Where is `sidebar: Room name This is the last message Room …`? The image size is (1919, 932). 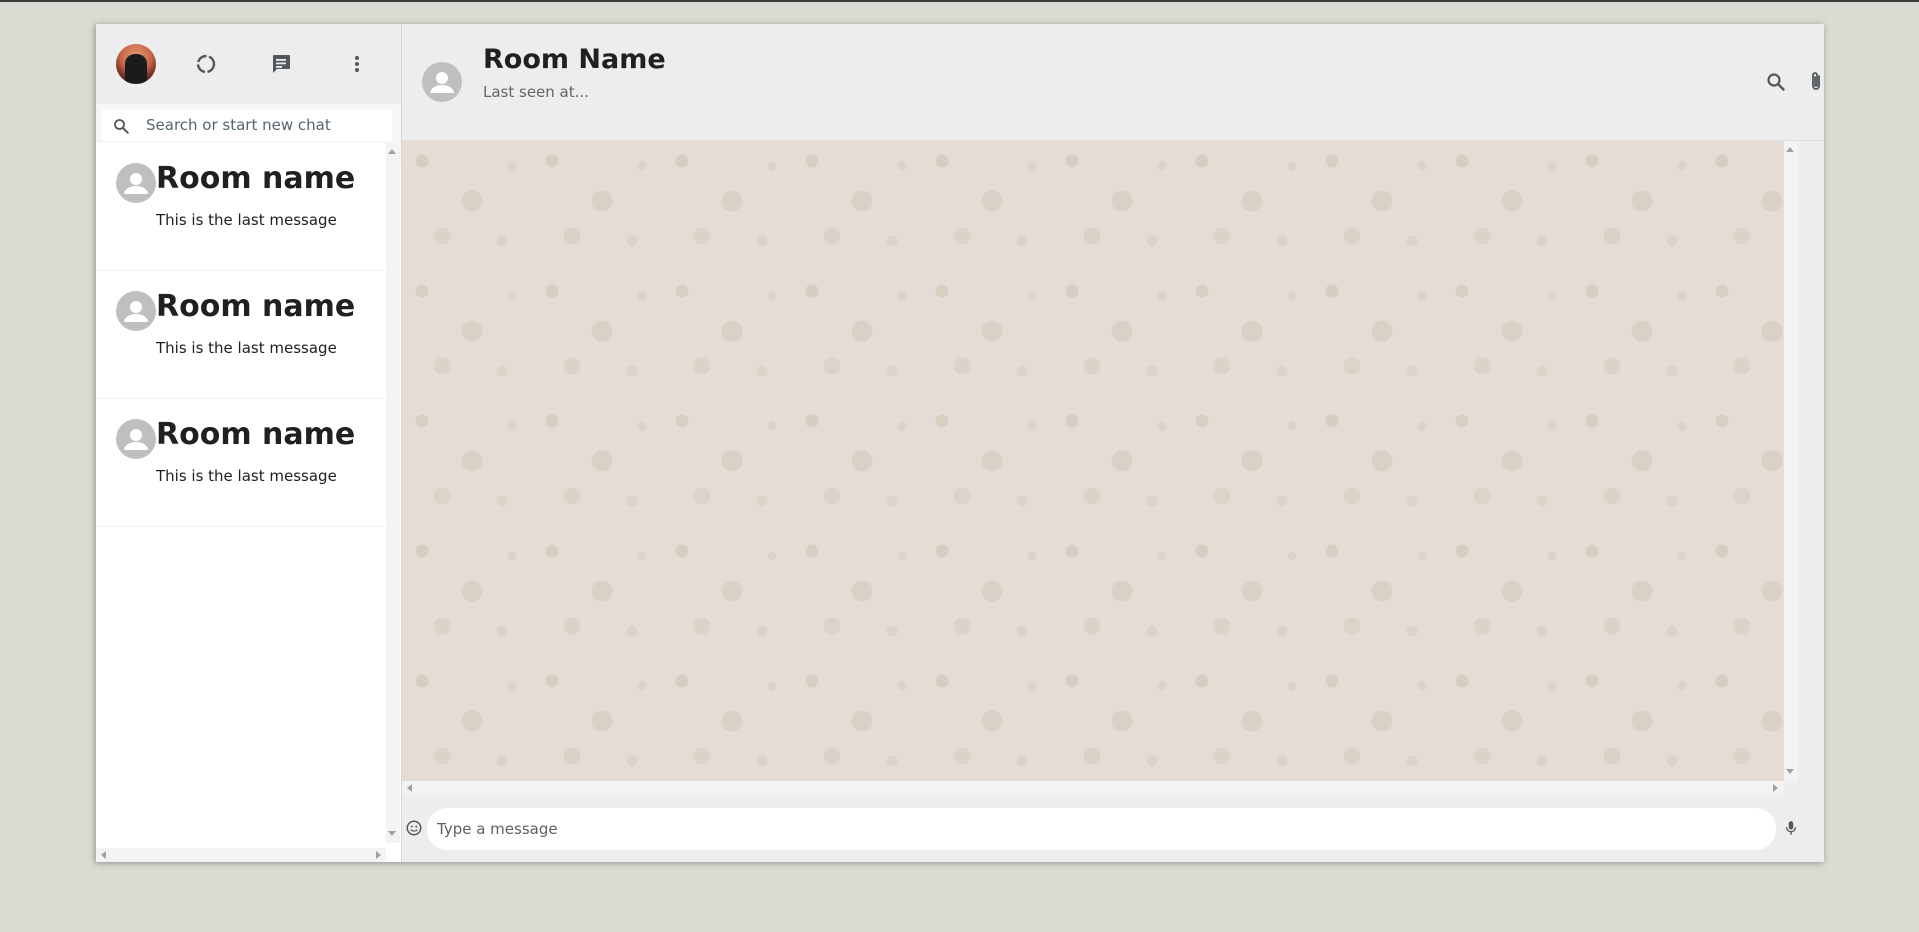
sidebar: Room name This is the last message Room … is located at coordinates (249, 443).